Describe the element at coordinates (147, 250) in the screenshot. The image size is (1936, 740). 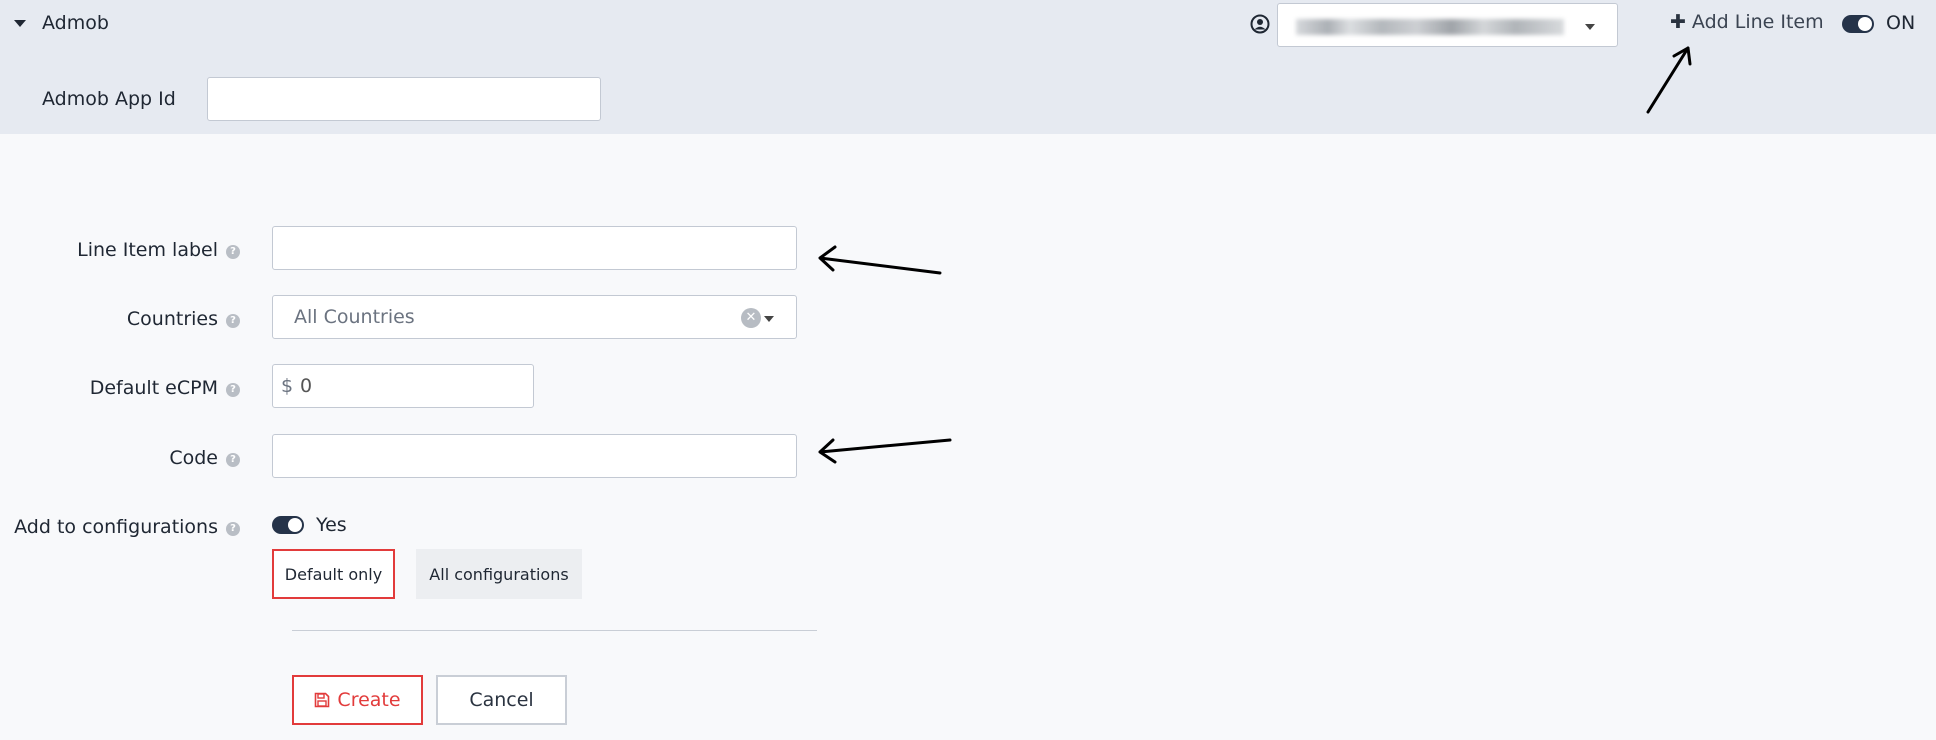
I see `line-item-label: Line Item label` at that location.